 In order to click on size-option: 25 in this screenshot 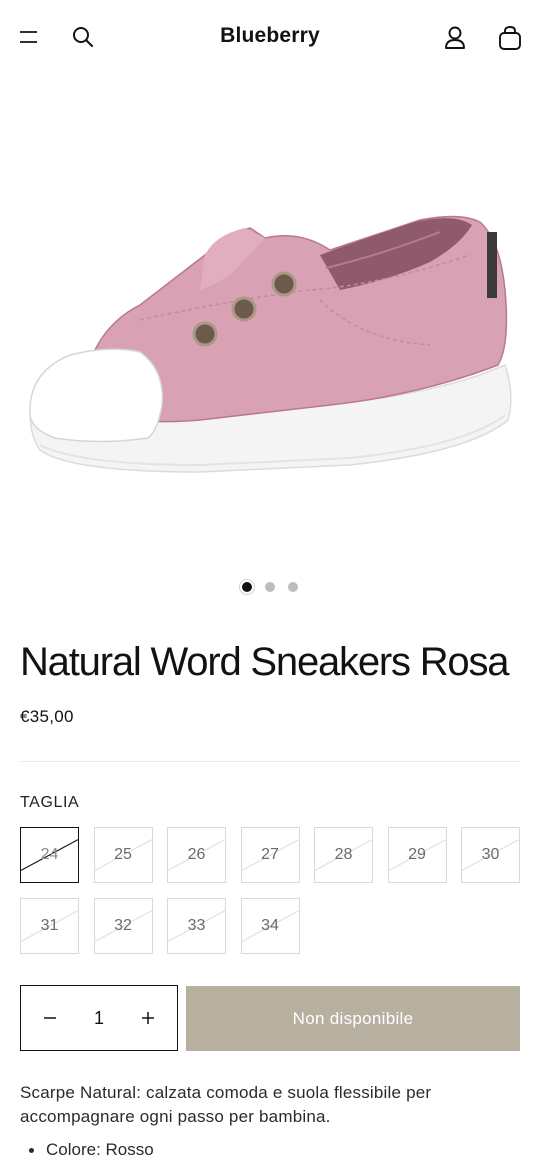, I will do `click(123, 855)`.